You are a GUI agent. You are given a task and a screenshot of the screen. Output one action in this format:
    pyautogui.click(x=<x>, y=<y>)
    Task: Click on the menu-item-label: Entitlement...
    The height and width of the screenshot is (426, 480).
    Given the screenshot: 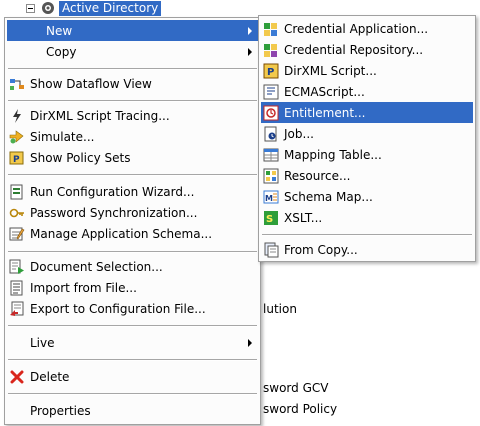 What is the action you would take?
    pyautogui.click(x=325, y=112)
    